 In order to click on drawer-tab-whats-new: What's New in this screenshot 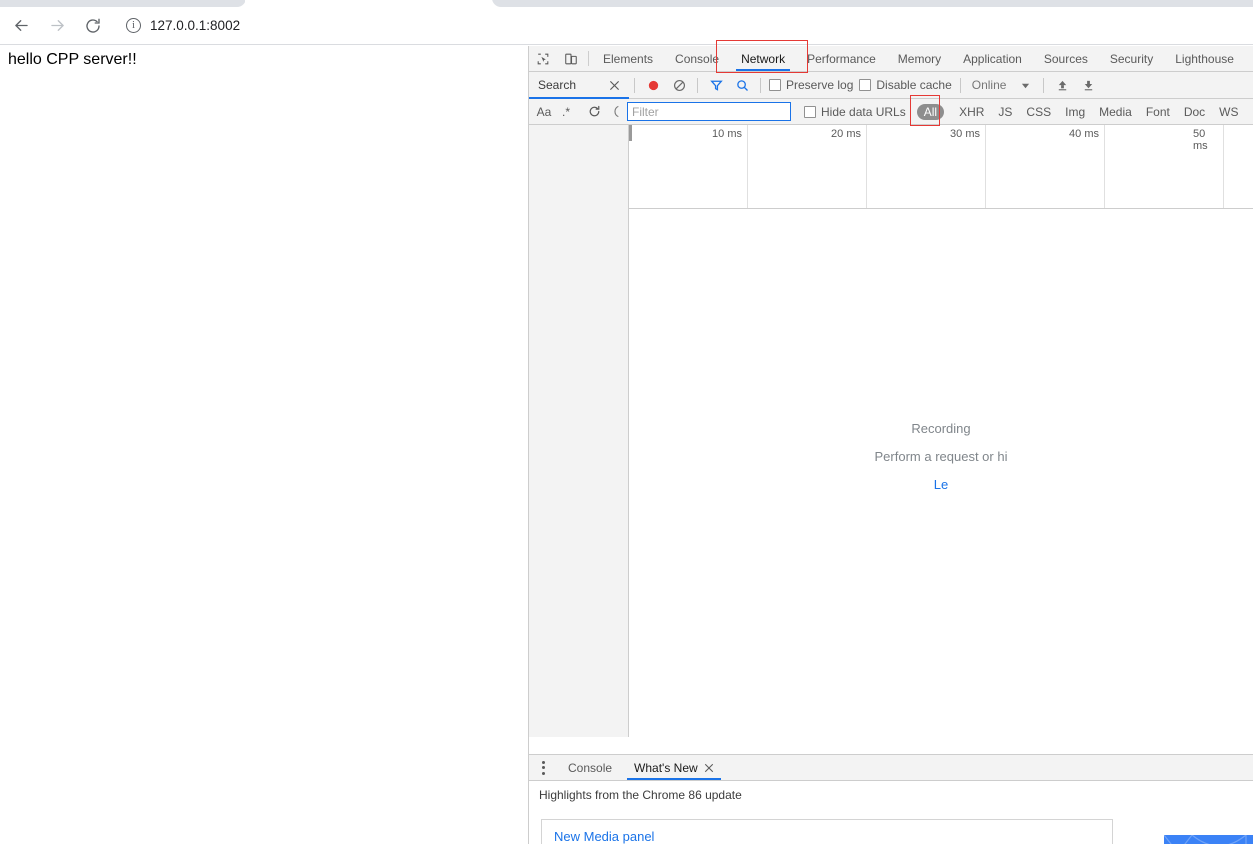, I will do `click(674, 767)`.